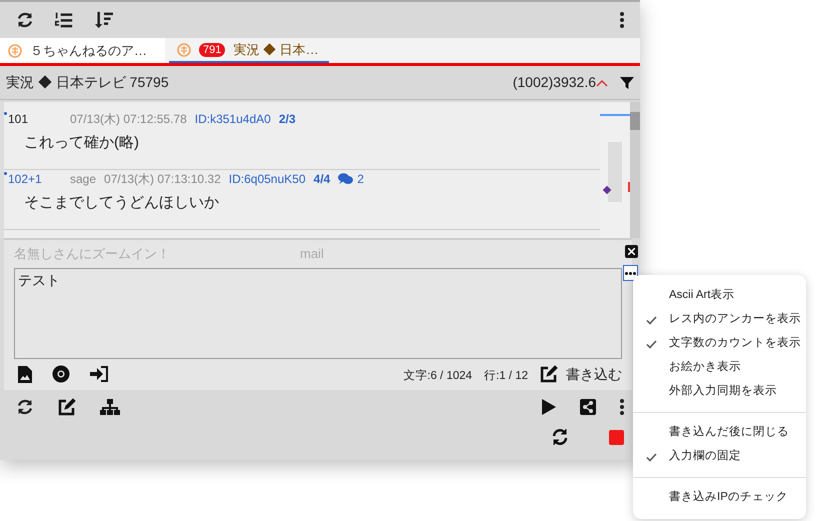 The image size is (821, 521). Describe the element at coordinates (719, 433) in the screenshot. I see `menu-item: 書き込んだ後に閉じる` at that location.